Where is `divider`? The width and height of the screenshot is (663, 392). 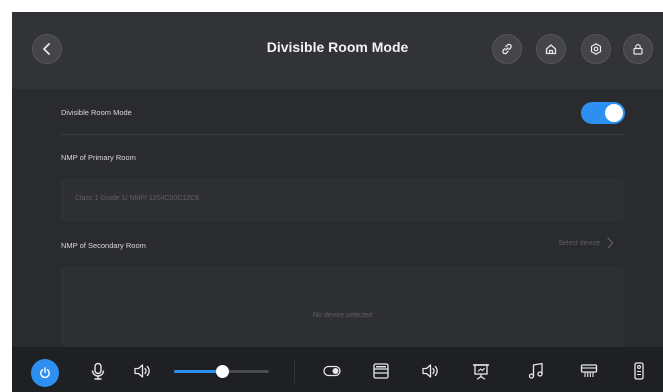 divider is located at coordinates (342, 134).